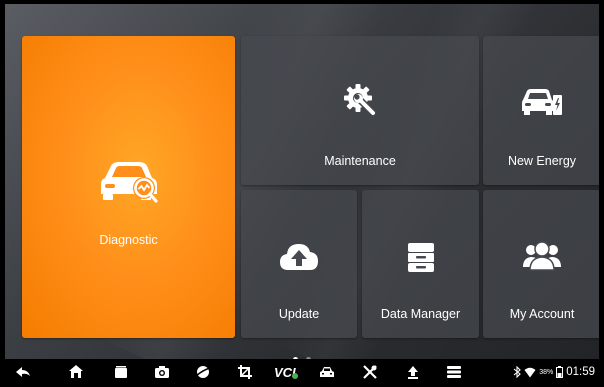 This screenshot has height=387, width=604. Describe the element at coordinates (299, 257) in the screenshot. I see `cloud-upload-icon` at that location.